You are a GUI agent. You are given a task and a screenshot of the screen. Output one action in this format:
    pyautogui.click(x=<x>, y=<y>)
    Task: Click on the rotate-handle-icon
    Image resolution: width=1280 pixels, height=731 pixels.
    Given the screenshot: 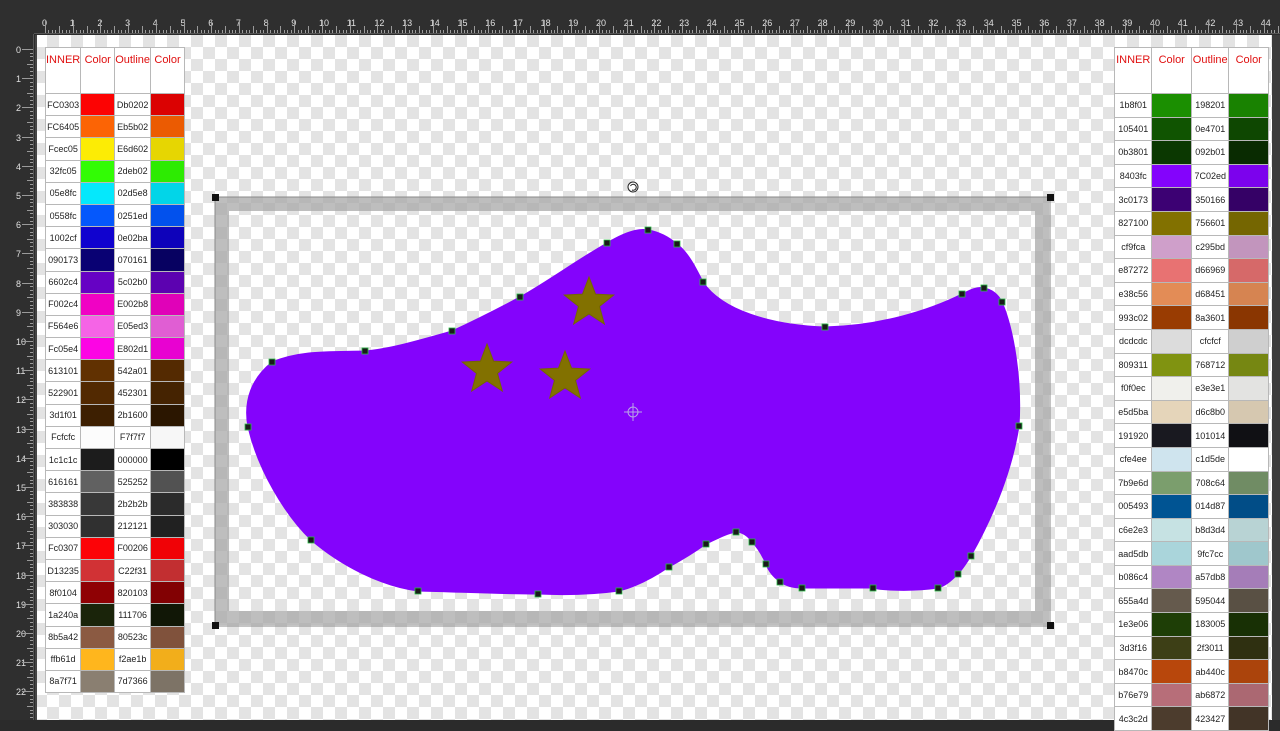 What is the action you would take?
    pyautogui.click(x=633, y=187)
    